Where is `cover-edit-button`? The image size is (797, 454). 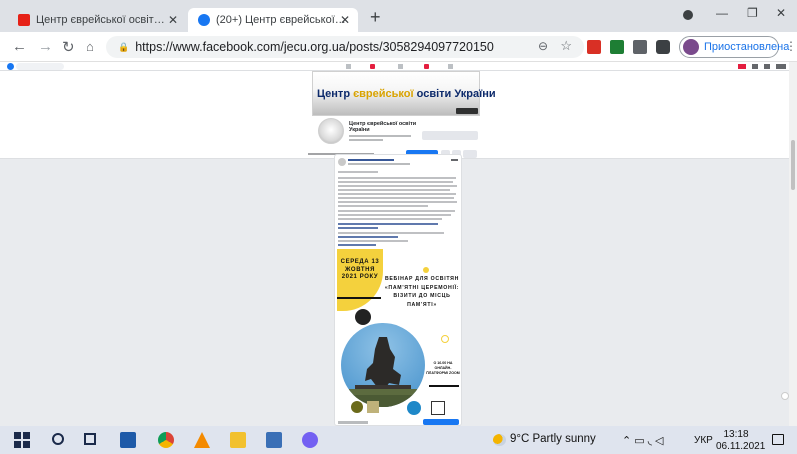 cover-edit-button is located at coordinates (467, 111).